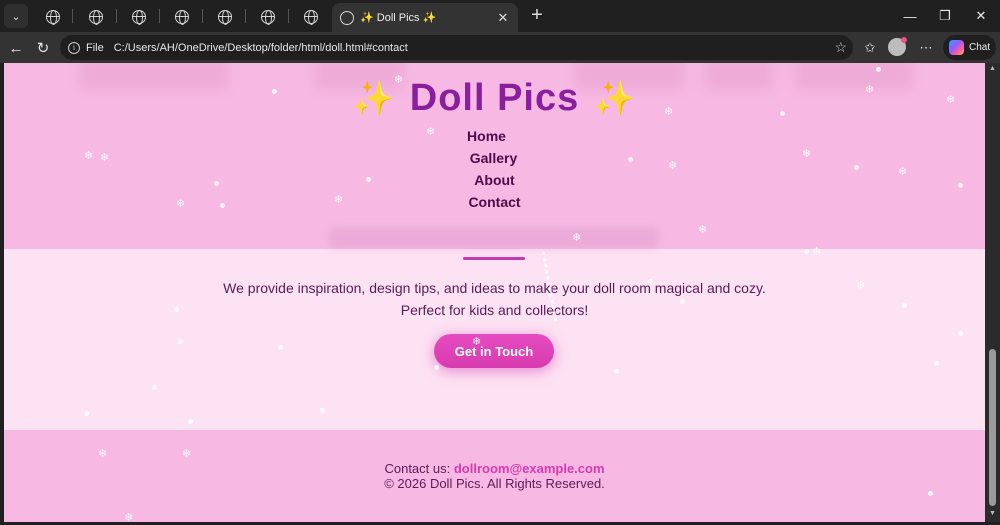  What do you see at coordinates (926, 48) in the screenshot?
I see `more-options-icon: ⋯` at bounding box center [926, 48].